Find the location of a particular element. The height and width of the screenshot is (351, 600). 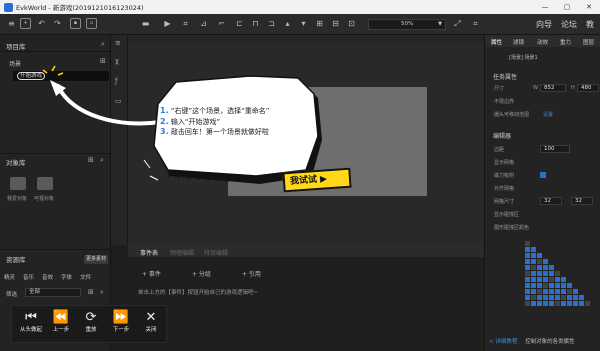

tab-gravity: 重力 is located at coordinates (565, 42).